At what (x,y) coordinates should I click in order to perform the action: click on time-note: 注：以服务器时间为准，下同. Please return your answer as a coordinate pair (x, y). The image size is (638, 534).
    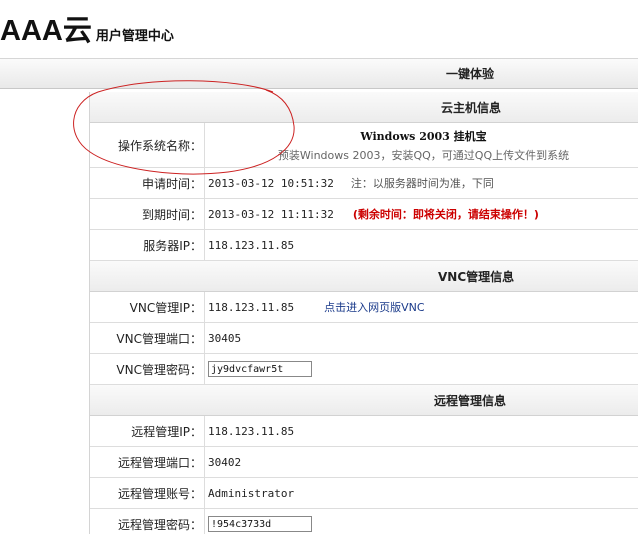
    Looking at the image, I should click on (422, 183).